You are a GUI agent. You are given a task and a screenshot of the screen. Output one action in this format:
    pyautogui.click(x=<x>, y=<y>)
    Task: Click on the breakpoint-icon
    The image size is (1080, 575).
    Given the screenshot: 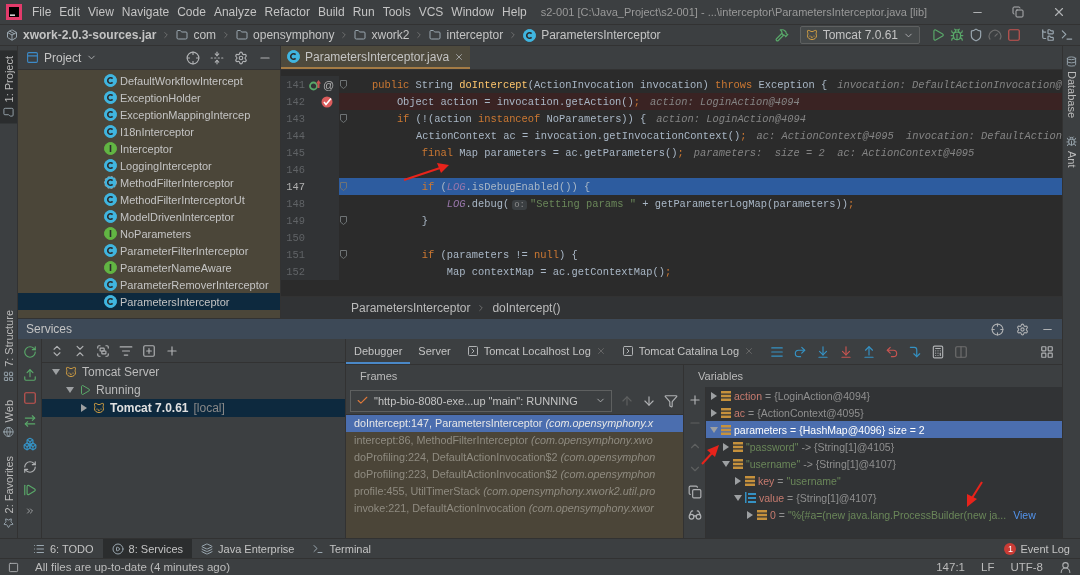 What is the action you would take?
    pyautogui.click(x=327, y=101)
    